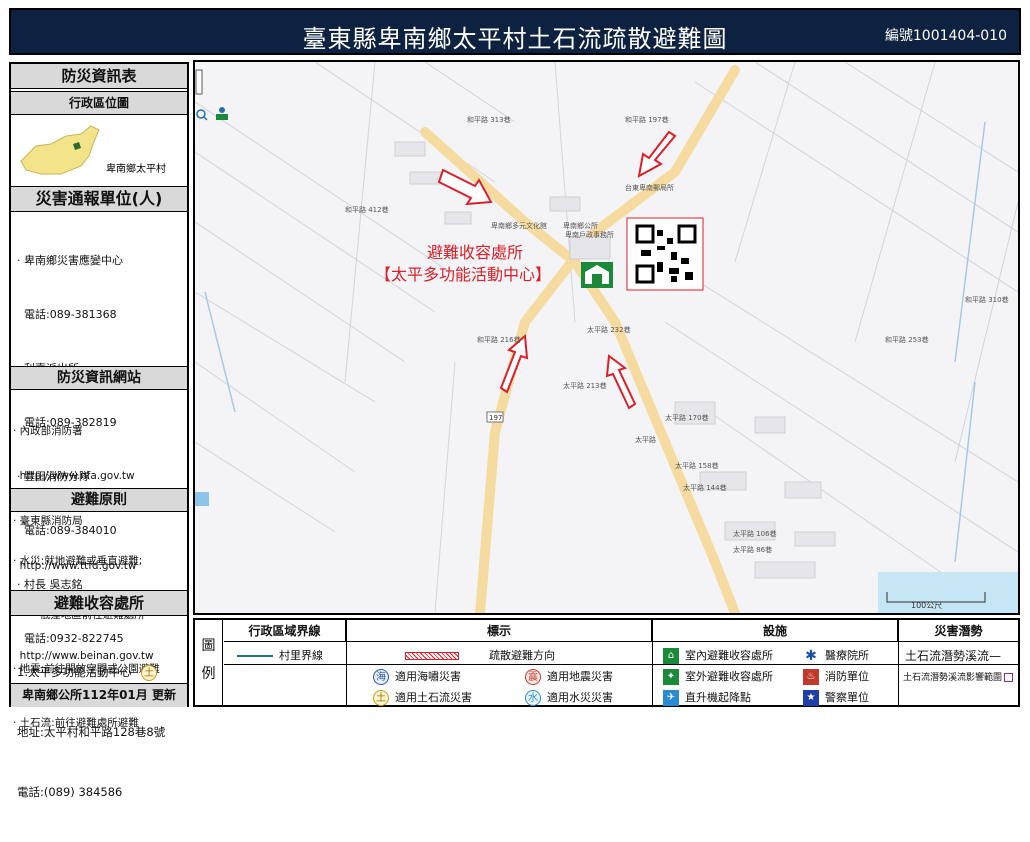 The width and height of the screenshot is (1030, 842). Describe the element at coordinates (580, 225) in the screenshot. I see `road-label: 卑南鄉公所` at that location.